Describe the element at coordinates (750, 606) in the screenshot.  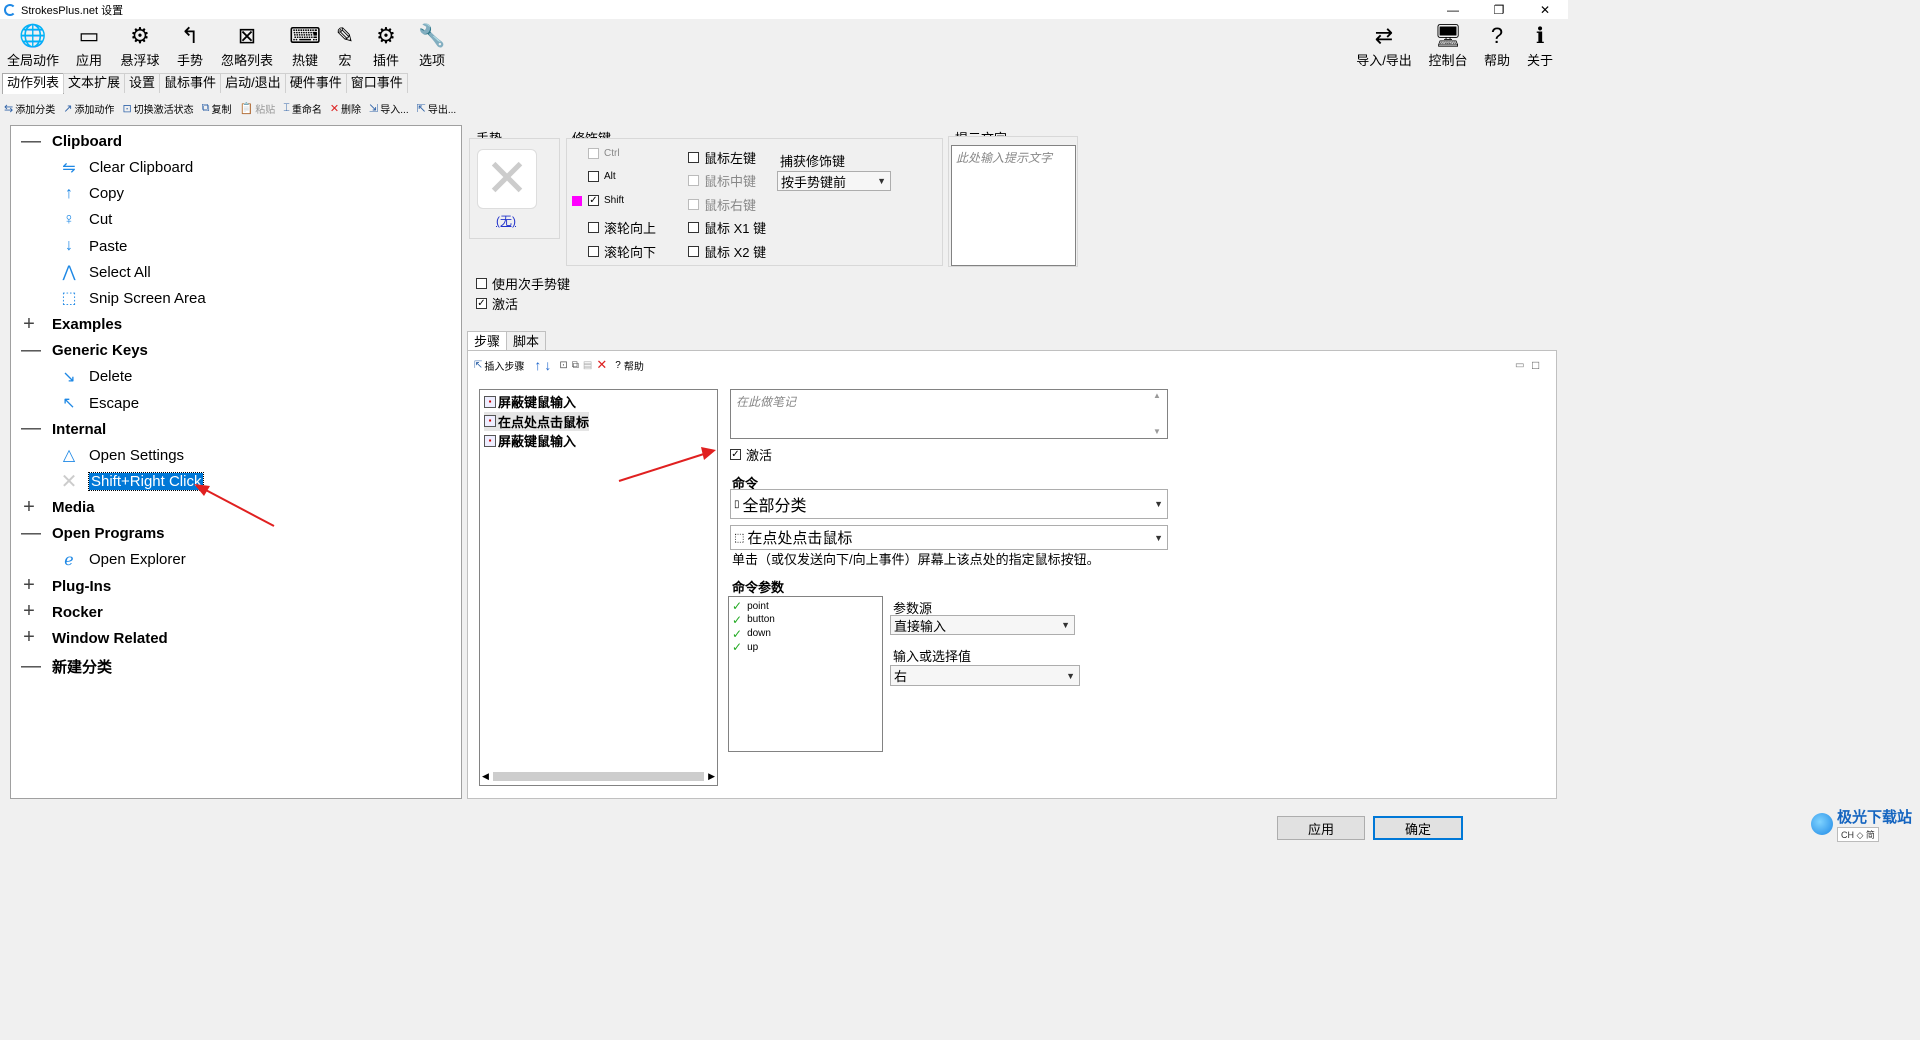
I see `param-item: ✓ point` at that location.